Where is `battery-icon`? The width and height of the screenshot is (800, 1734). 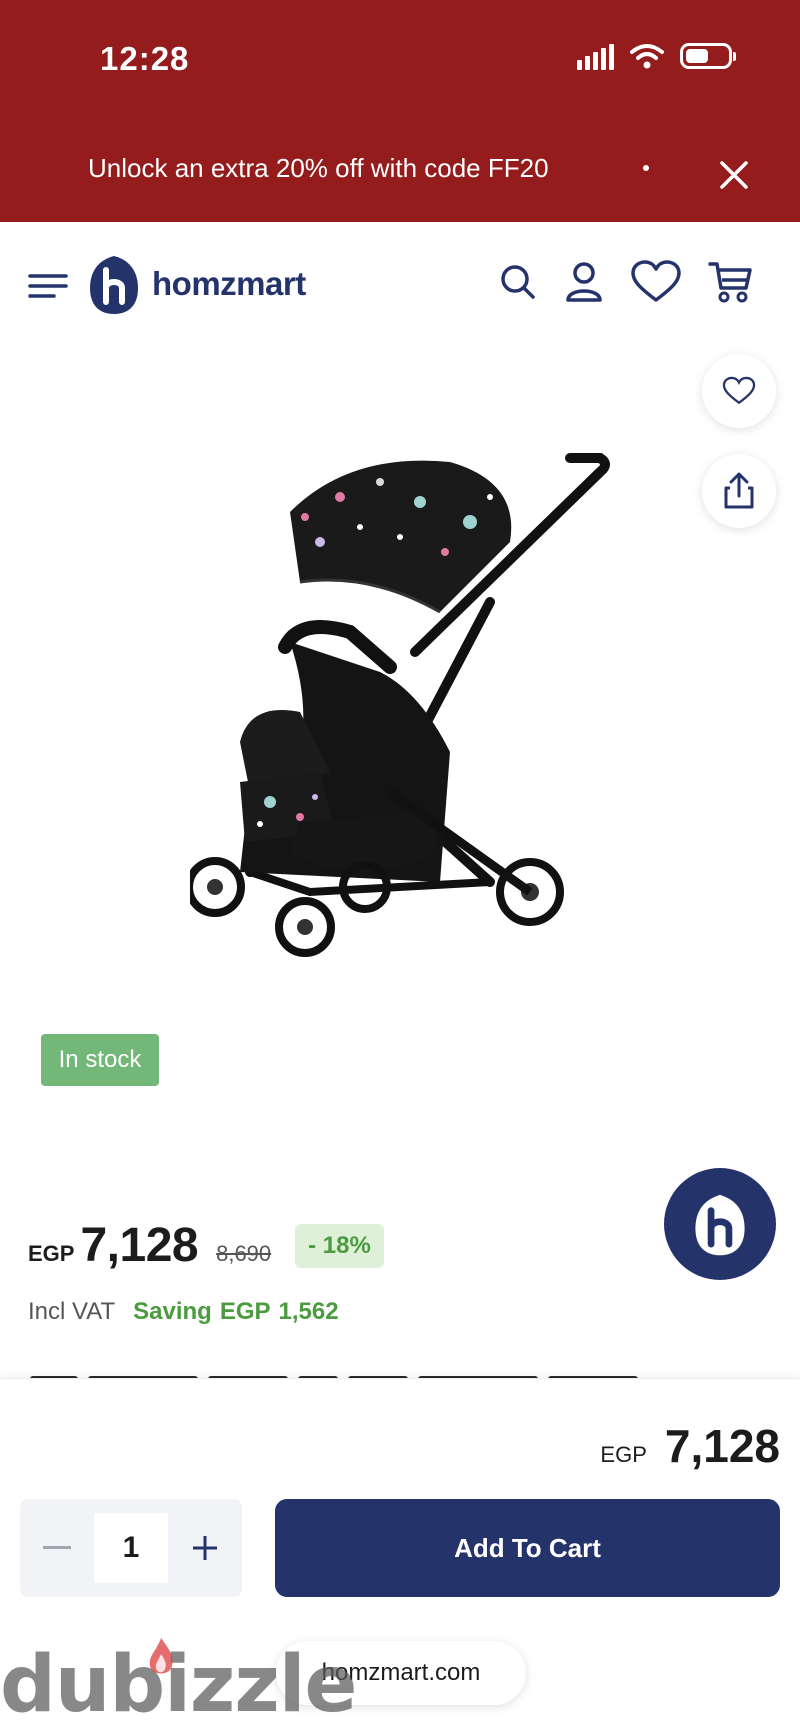
battery-icon is located at coordinates (708, 56).